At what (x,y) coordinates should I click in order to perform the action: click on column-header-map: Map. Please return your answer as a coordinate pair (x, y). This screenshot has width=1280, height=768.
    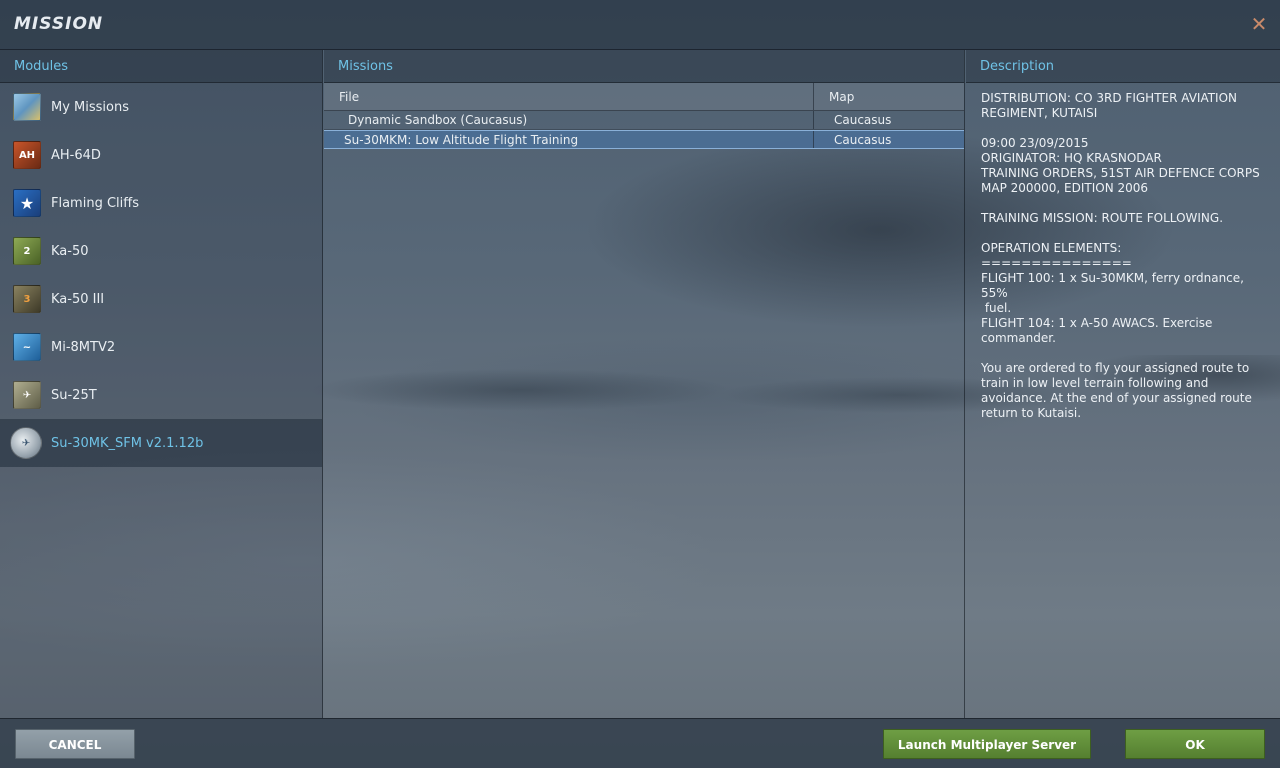
    Looking at the image, I should click on (889, 96).